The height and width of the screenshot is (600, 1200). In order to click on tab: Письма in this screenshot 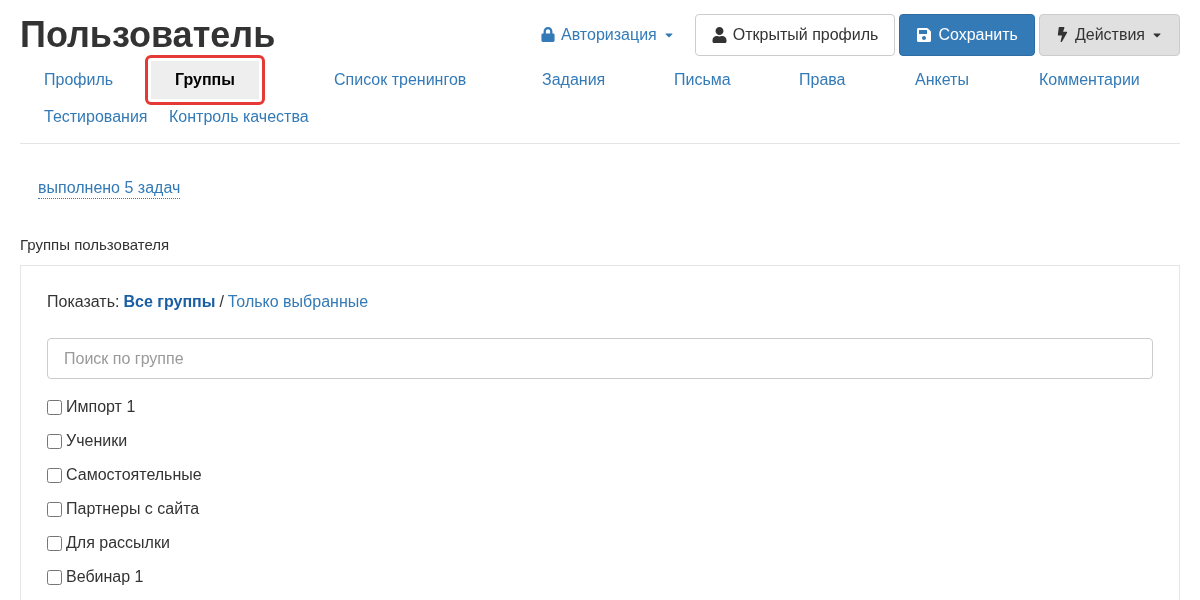, I will do `click(702, 79)`.